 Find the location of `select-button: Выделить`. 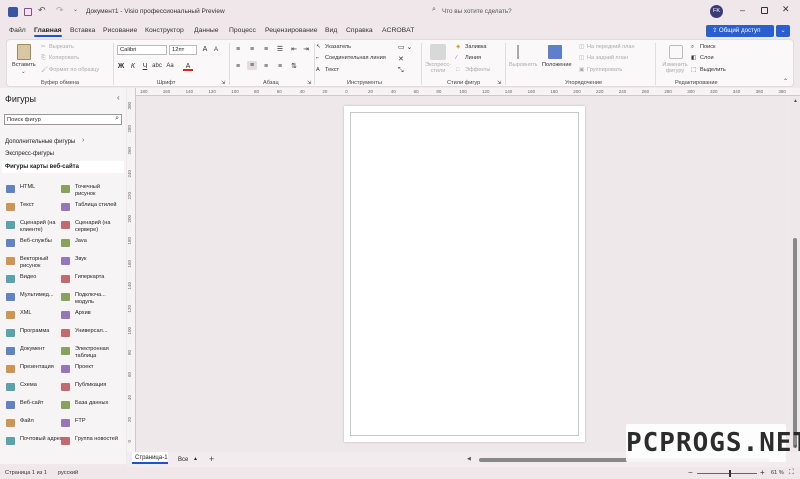

select-button: Выделить is located at coordinates (713, 70).